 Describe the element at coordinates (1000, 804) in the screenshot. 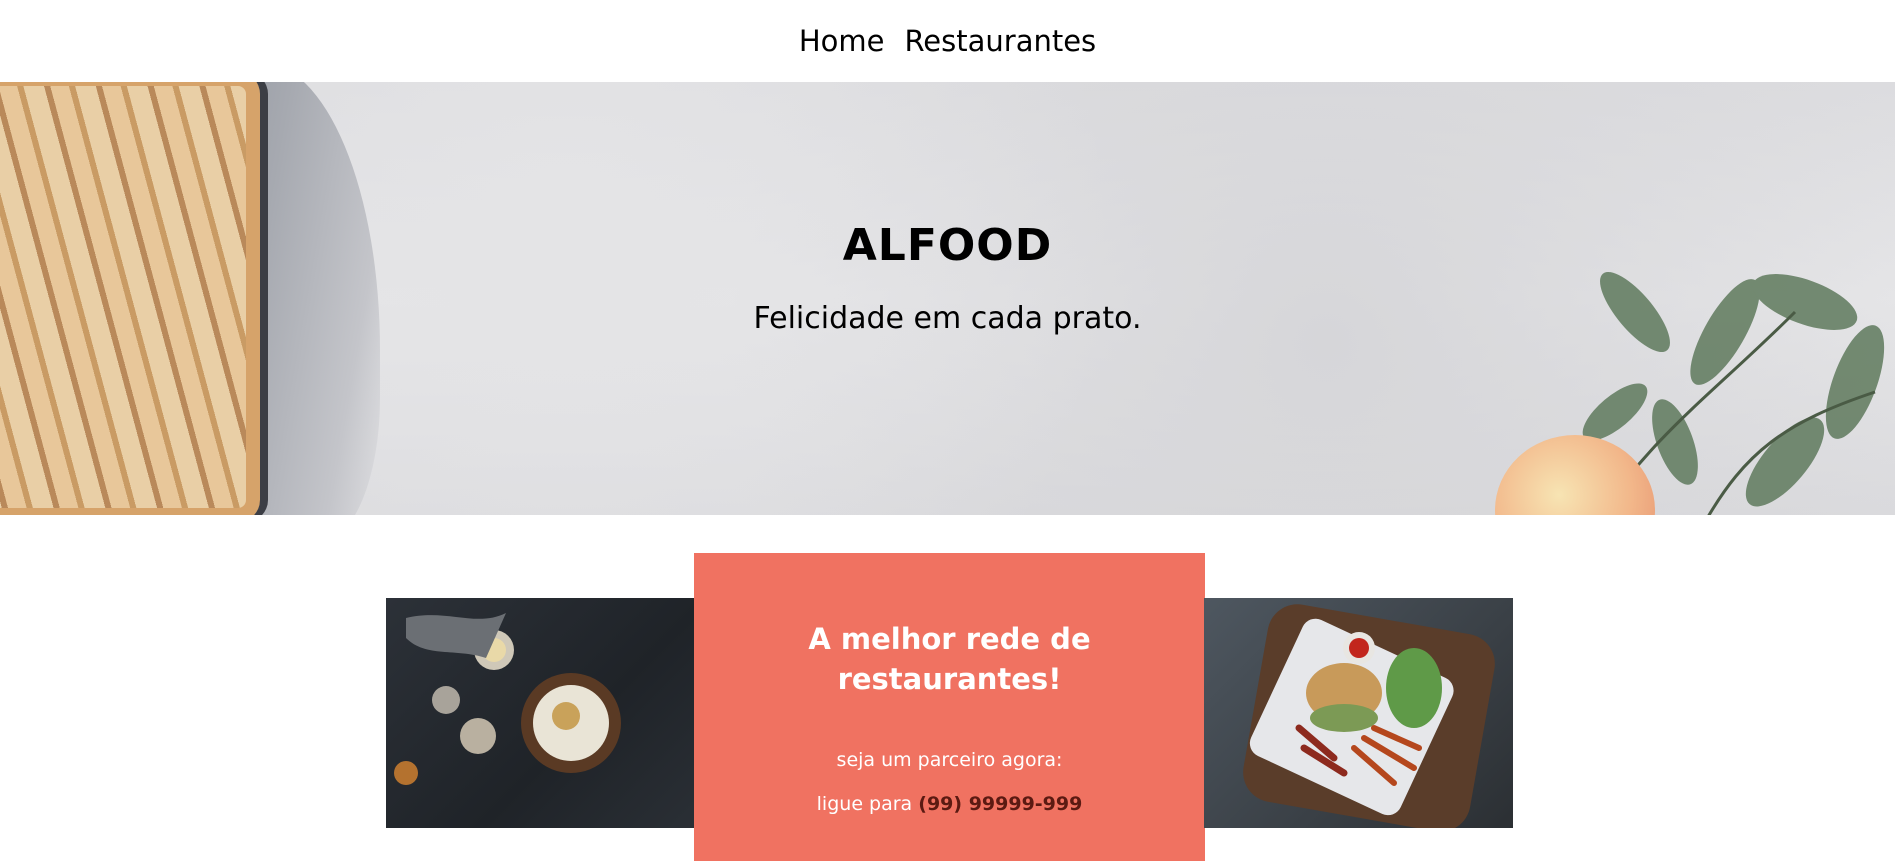

I see `phone-number: (99) 99999-999` at that location.